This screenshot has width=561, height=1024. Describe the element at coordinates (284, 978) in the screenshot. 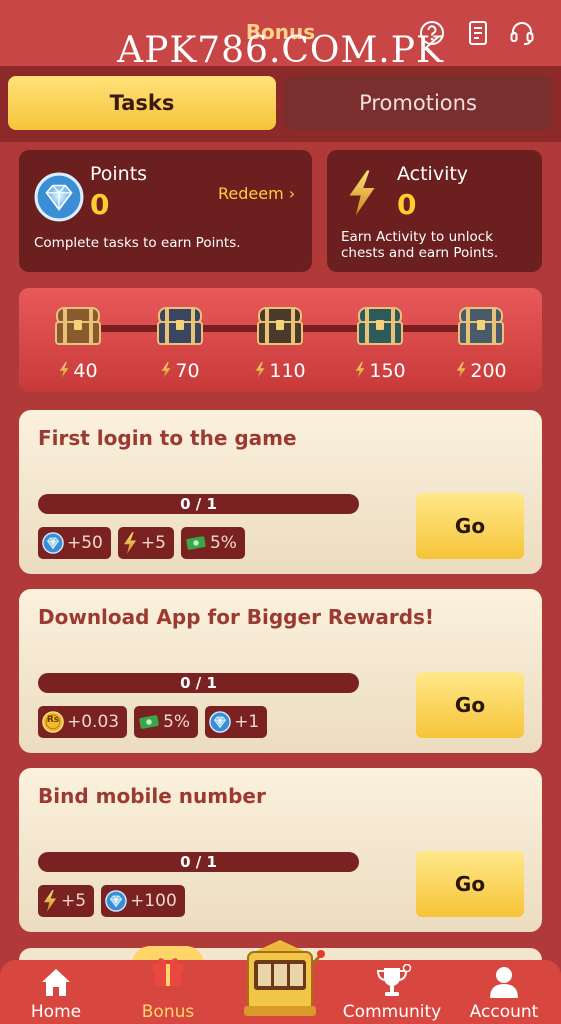

I see `slot-machine-icon` at that location.